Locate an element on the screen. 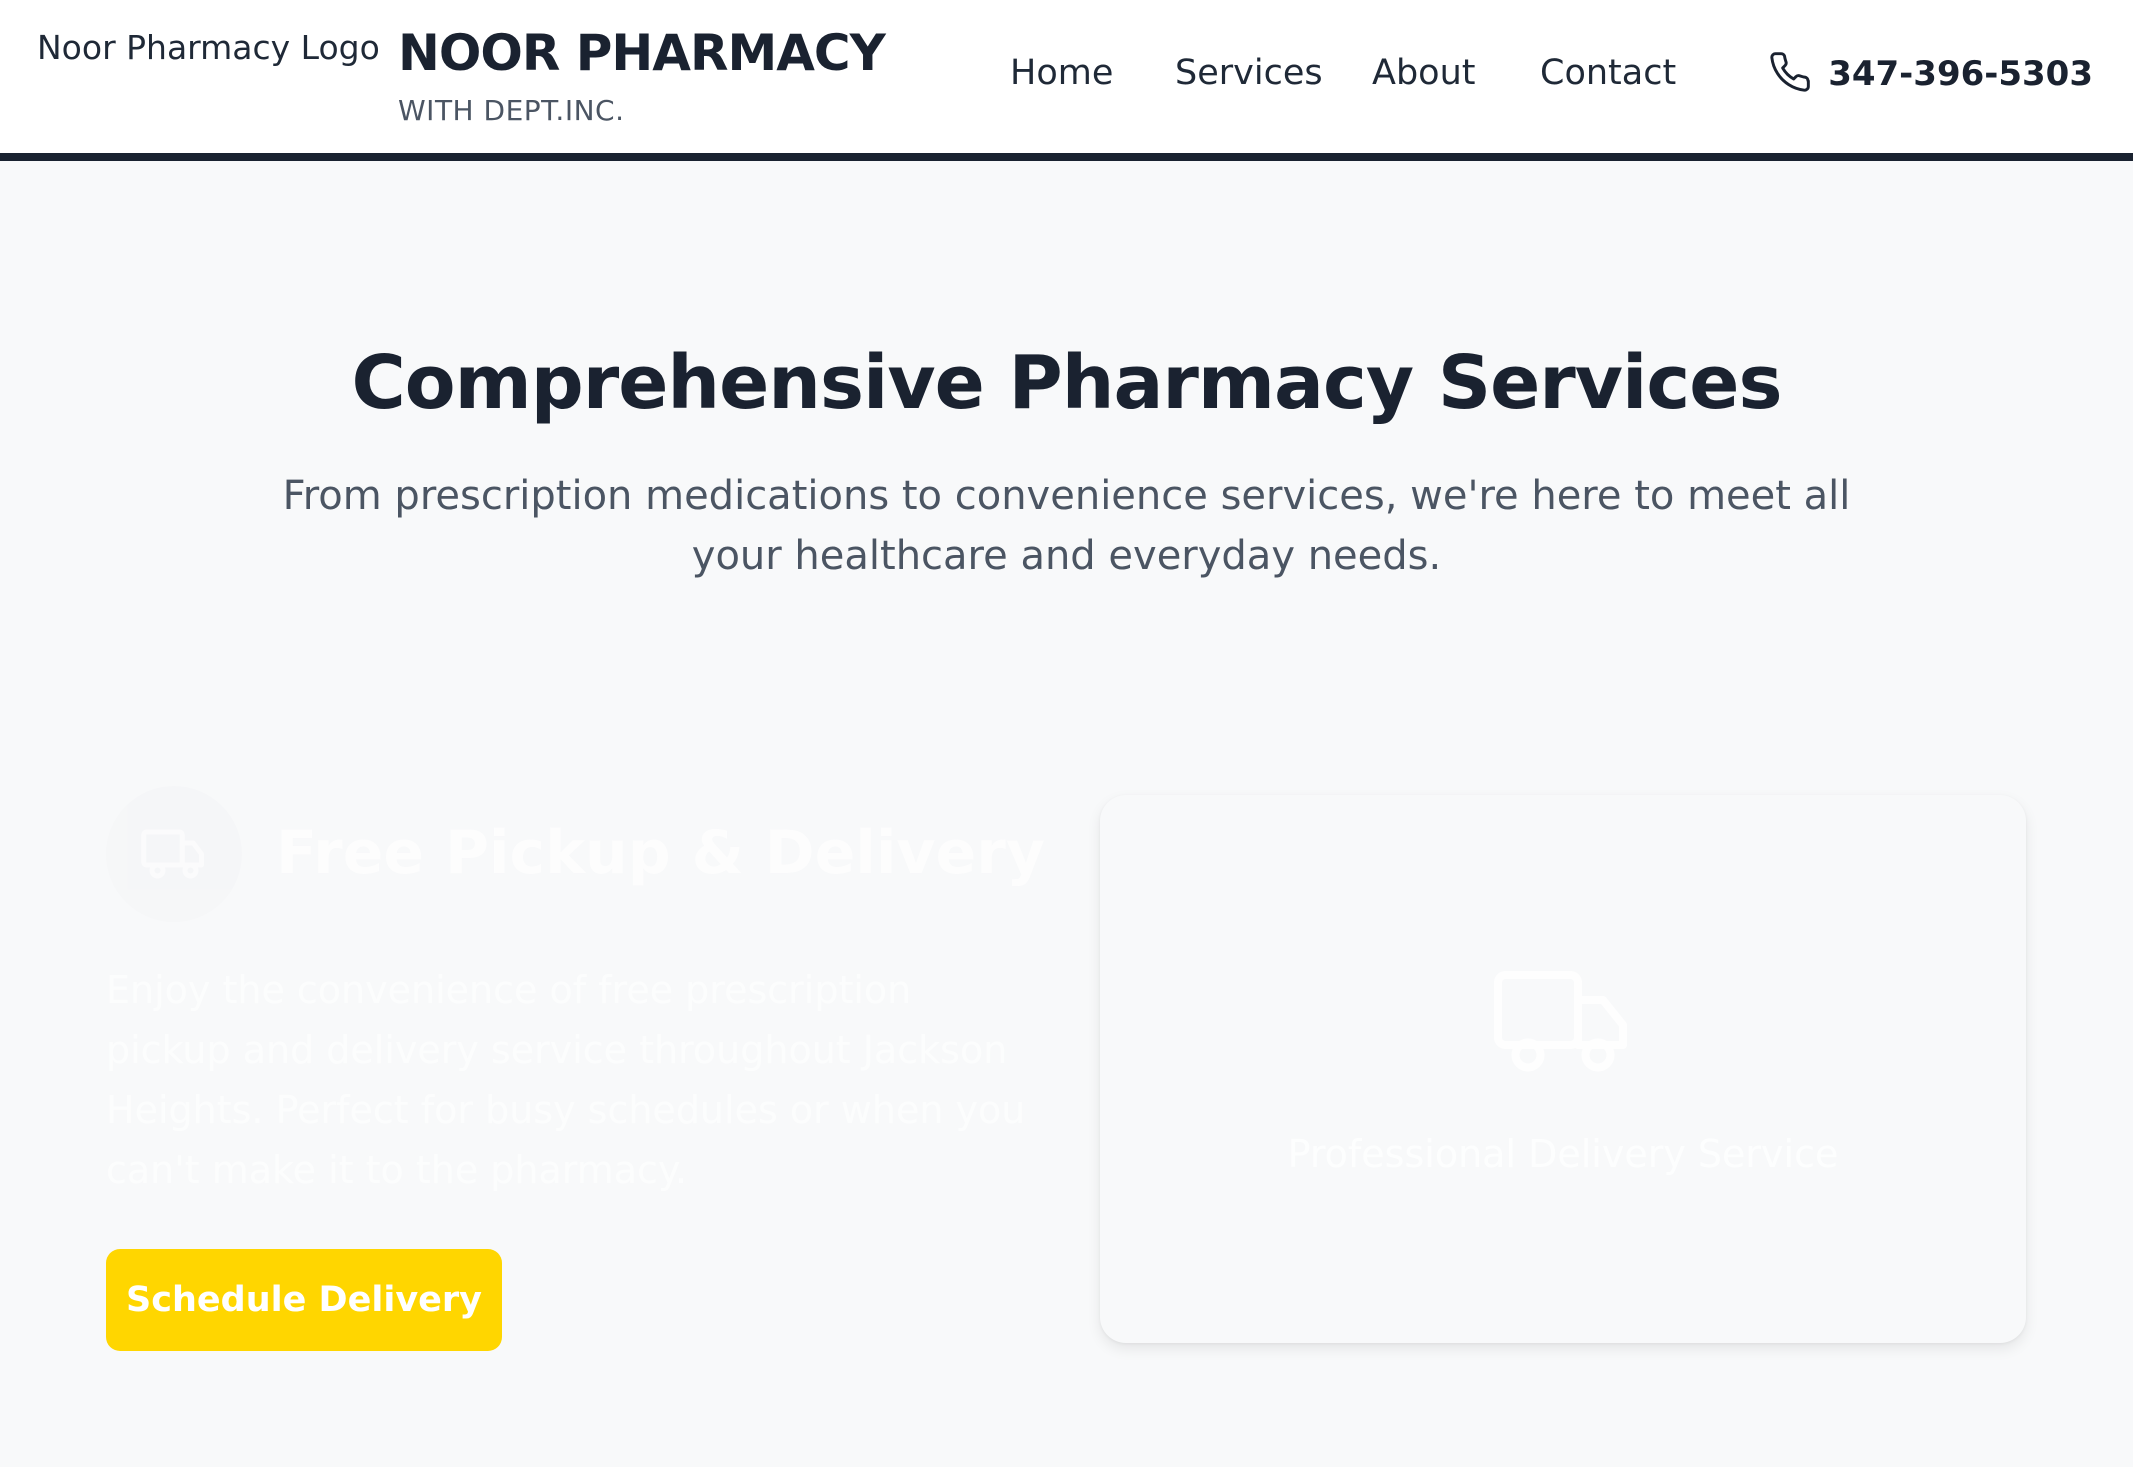  brand-title: NOOR PHARMACY is located at coordinates (642, 53).